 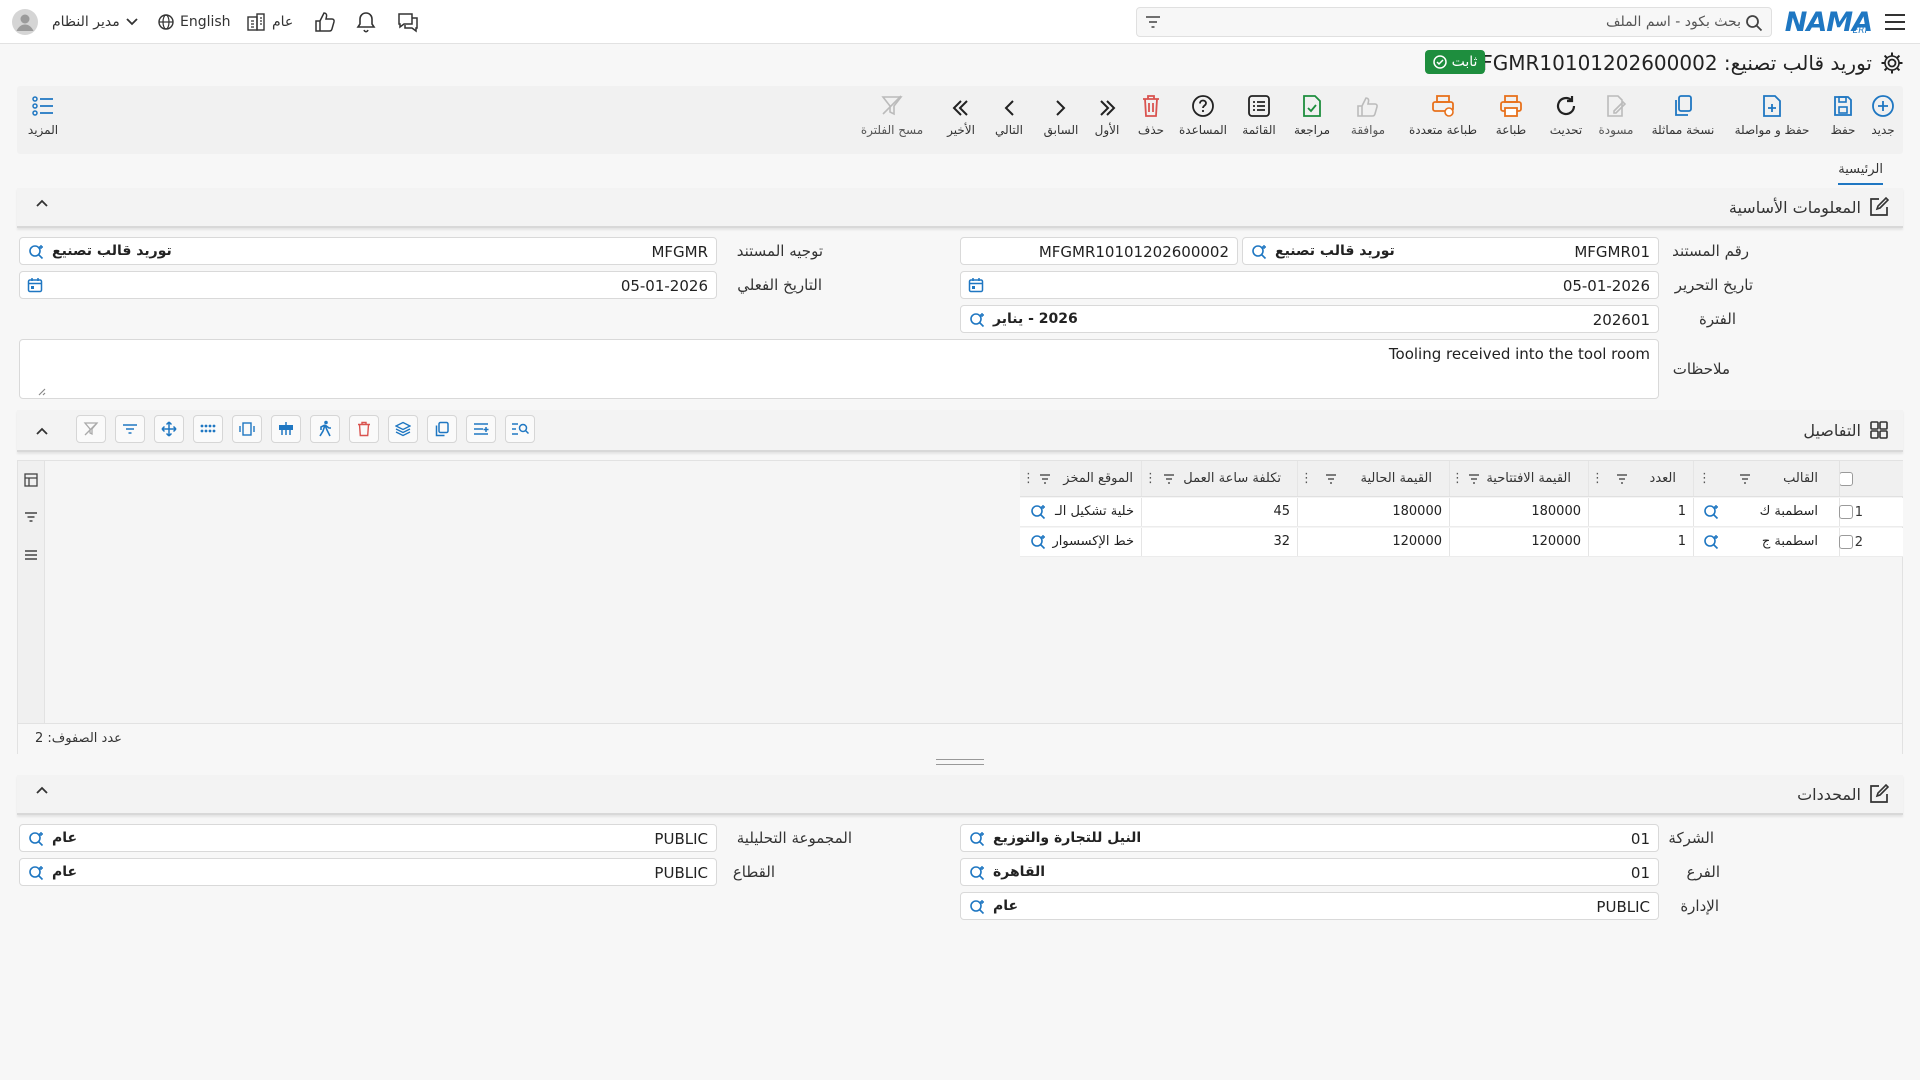 What do you see at coordinates (403, 429) in the screenshot?
I see `grid-layers-button` at bounding box center [403, 429].